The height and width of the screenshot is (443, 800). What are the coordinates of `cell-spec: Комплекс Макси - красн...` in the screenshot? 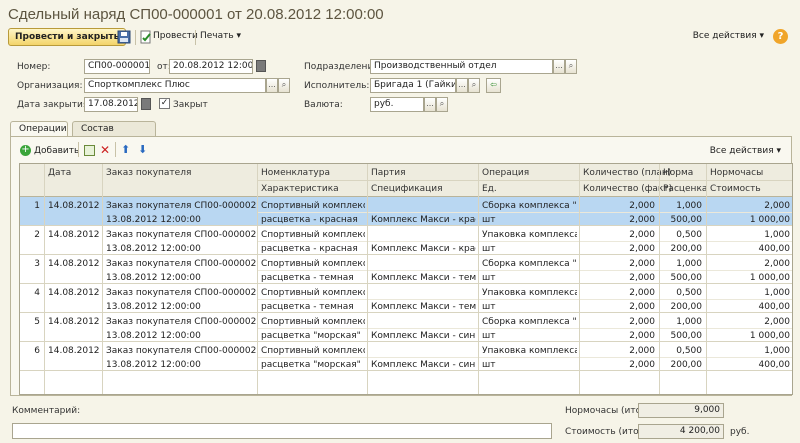 It's located at (423, 220).